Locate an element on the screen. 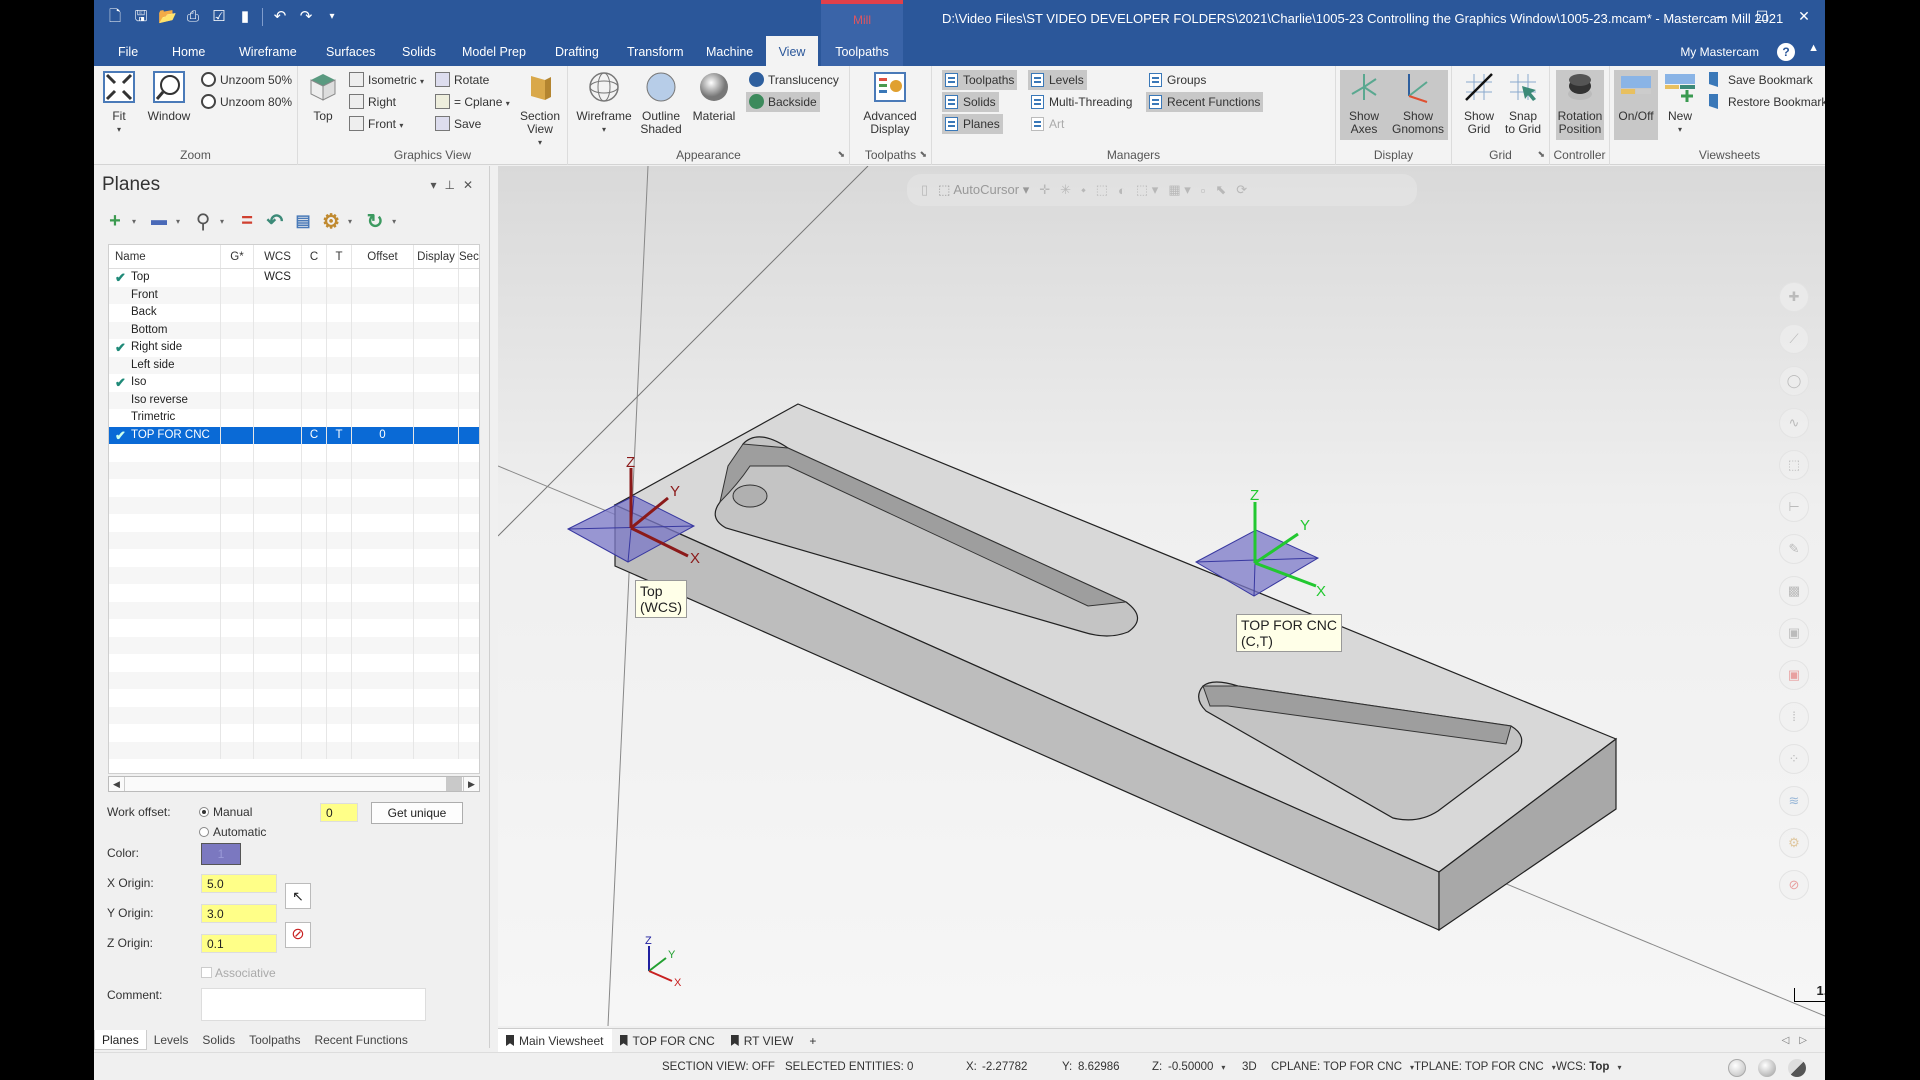 This screenshot has width=1920, height=1080. viewsheet-tab-rt-view: RT VIEW is located at coordinates (762, 1040).